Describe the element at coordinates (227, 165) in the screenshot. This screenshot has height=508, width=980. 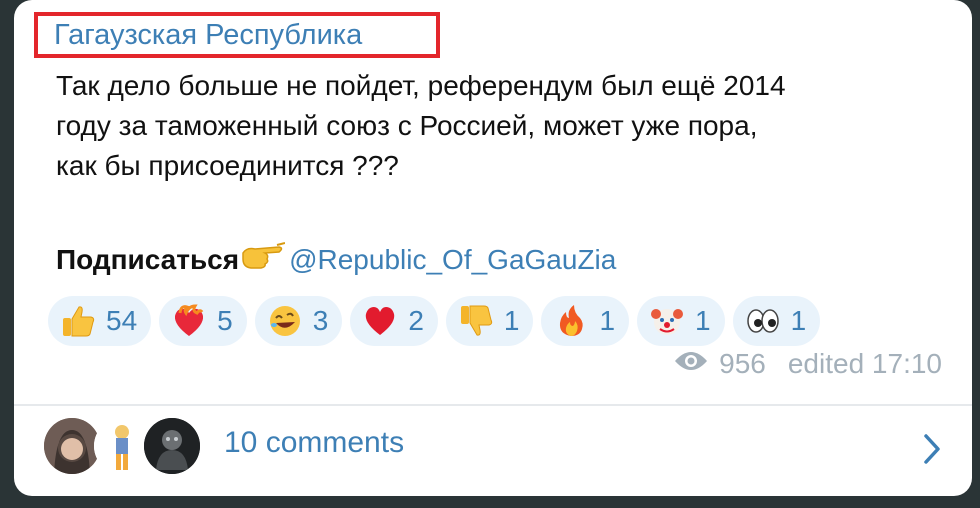
I see `message-line: как бы присоединится ???` at that location.